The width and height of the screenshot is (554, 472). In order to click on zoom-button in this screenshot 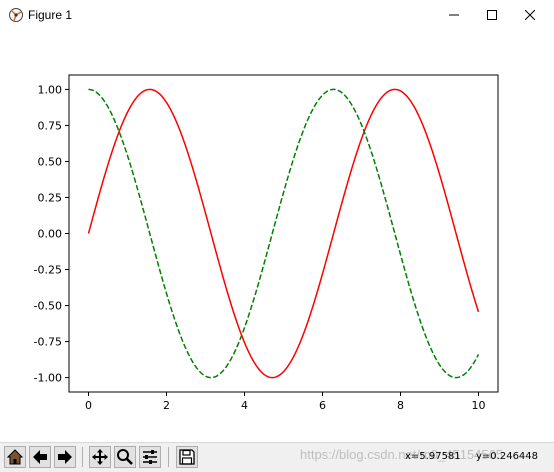, I will do `click(125, 457)`.